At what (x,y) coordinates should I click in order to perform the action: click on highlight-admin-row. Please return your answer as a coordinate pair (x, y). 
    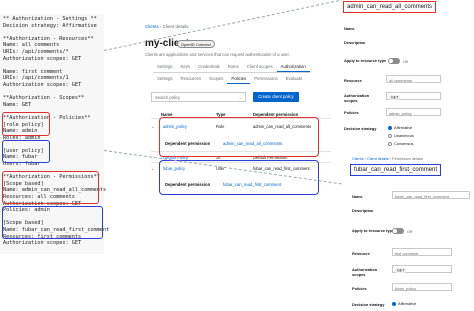
    Looking at the image, I should click on (239, 137).